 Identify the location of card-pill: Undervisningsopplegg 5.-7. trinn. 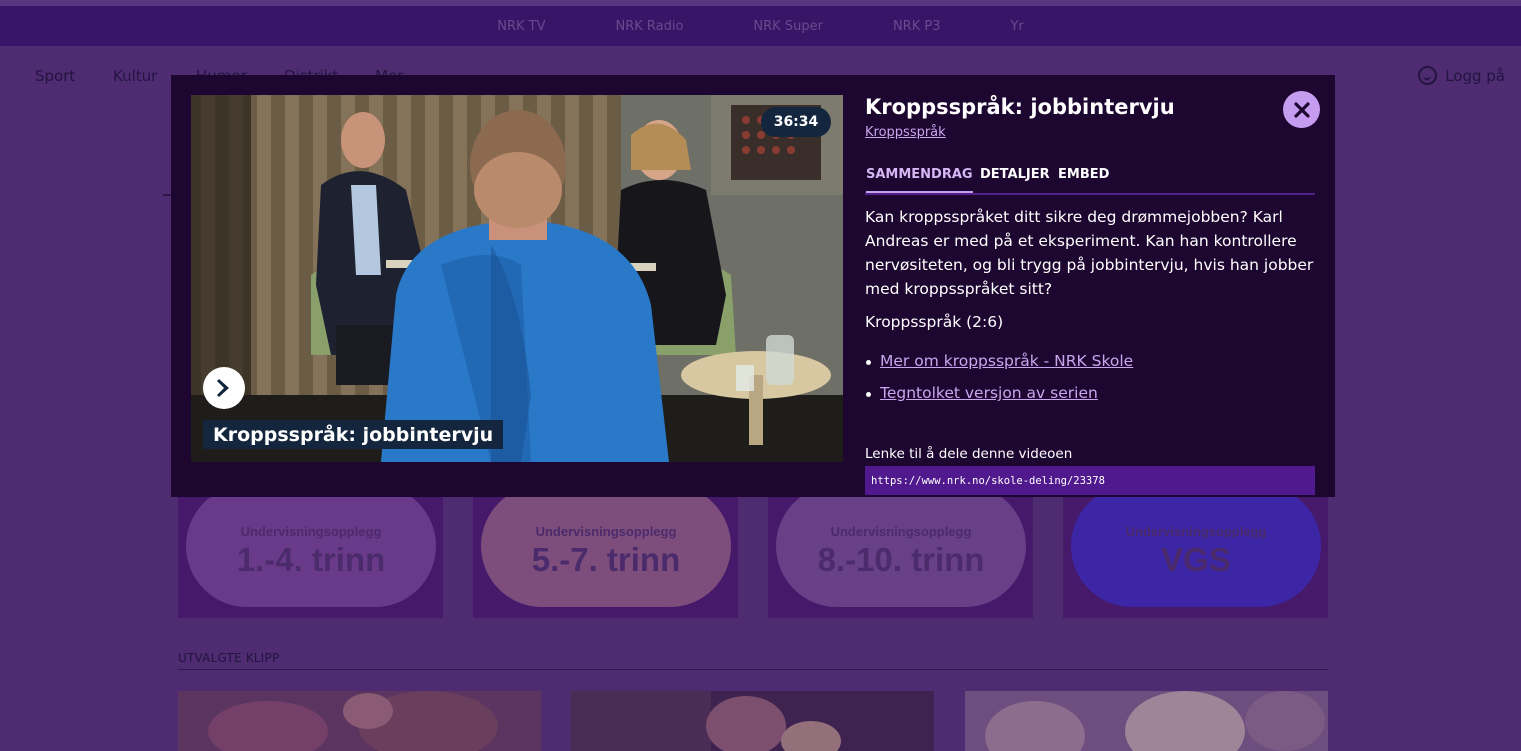
(606, 546).